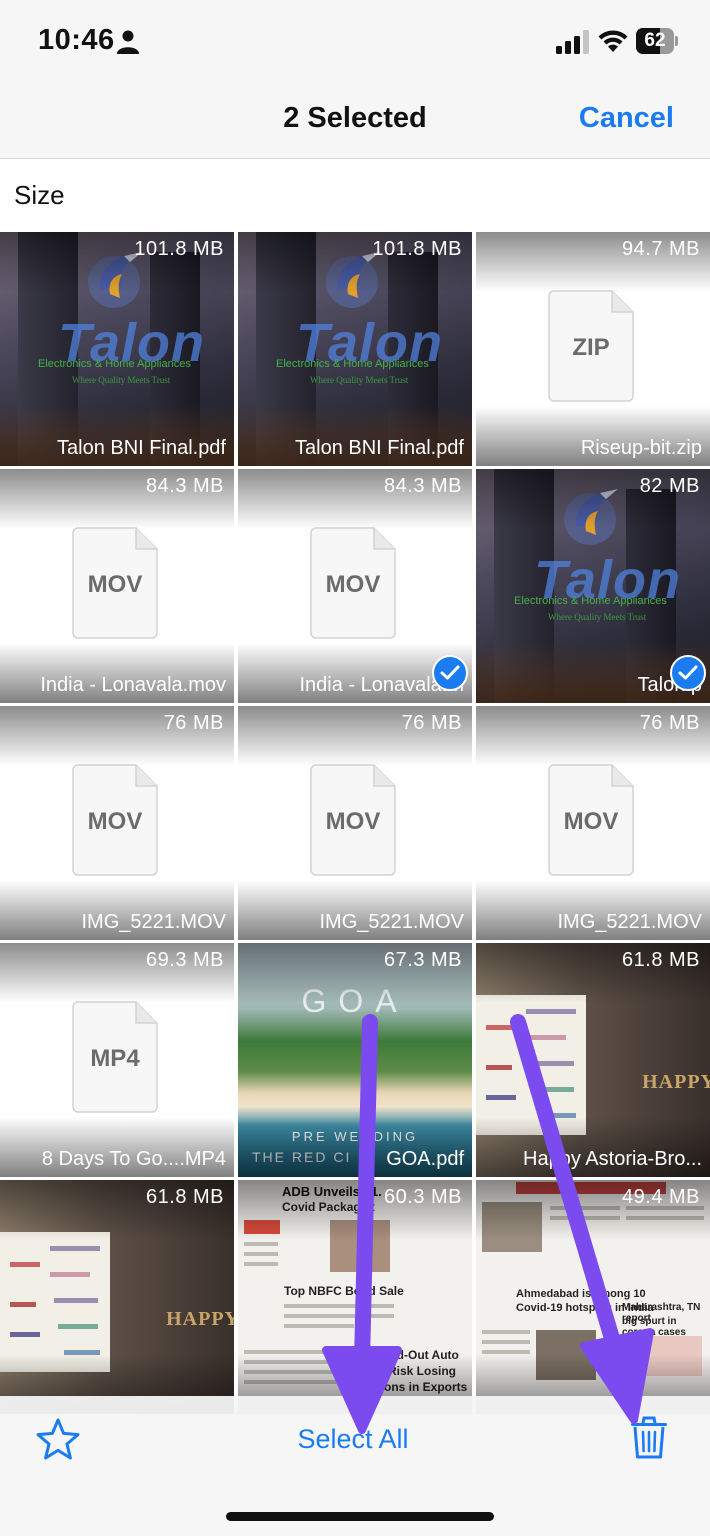 This screenshot has width=710, height=1536. Describe the element at coordinates (76, 40) in the screenshot. I see `status-time: 10:46` at that location.